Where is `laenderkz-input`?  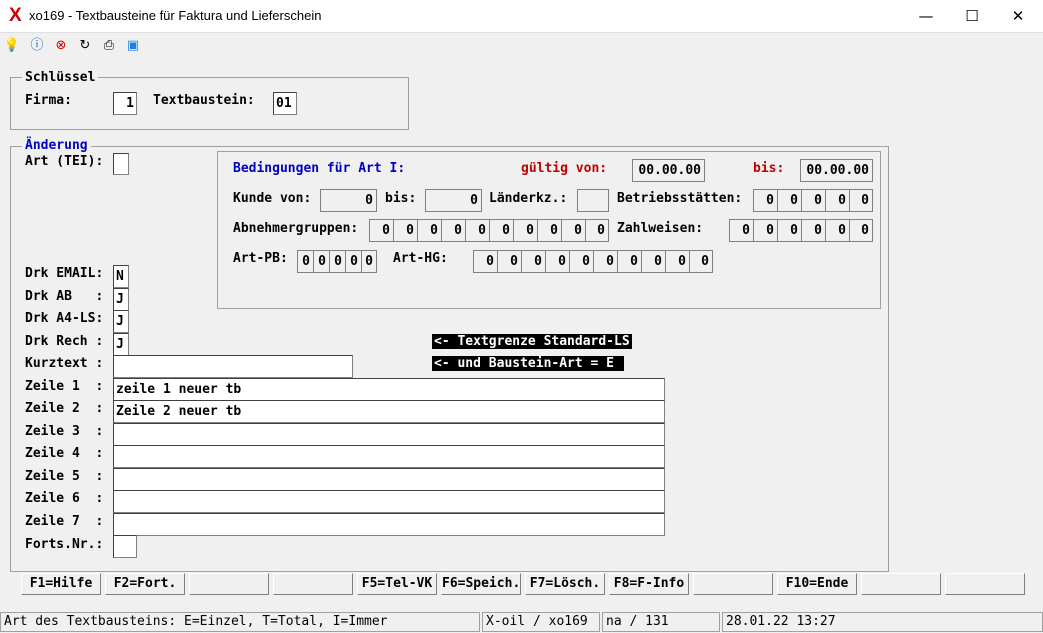
laenderkz-input is located at coordinates (593, 200).